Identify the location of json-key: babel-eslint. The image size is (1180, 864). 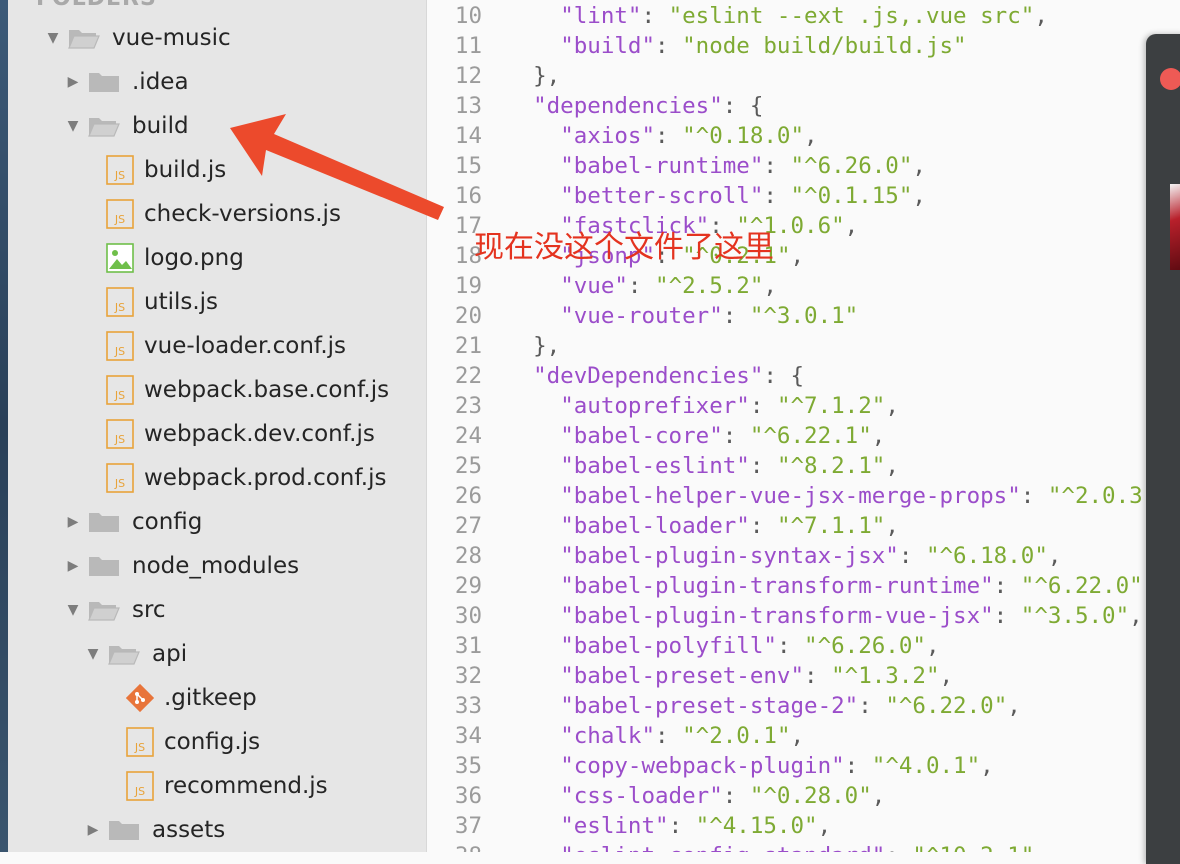
(655, 466).